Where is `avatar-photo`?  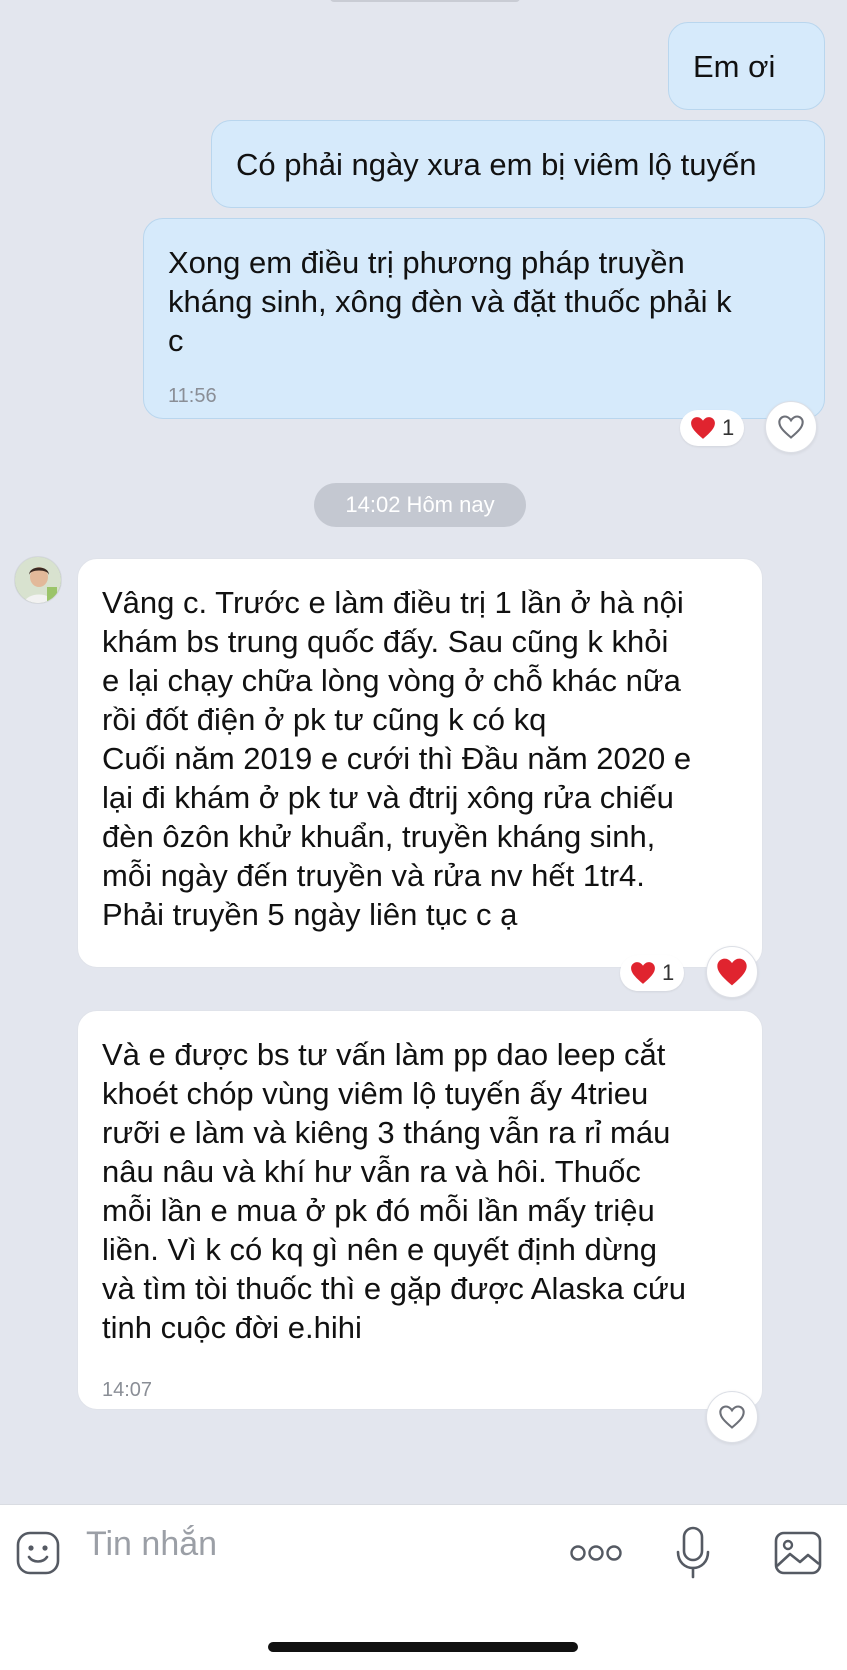
avatar-photo is located at coordinates (38, 580).